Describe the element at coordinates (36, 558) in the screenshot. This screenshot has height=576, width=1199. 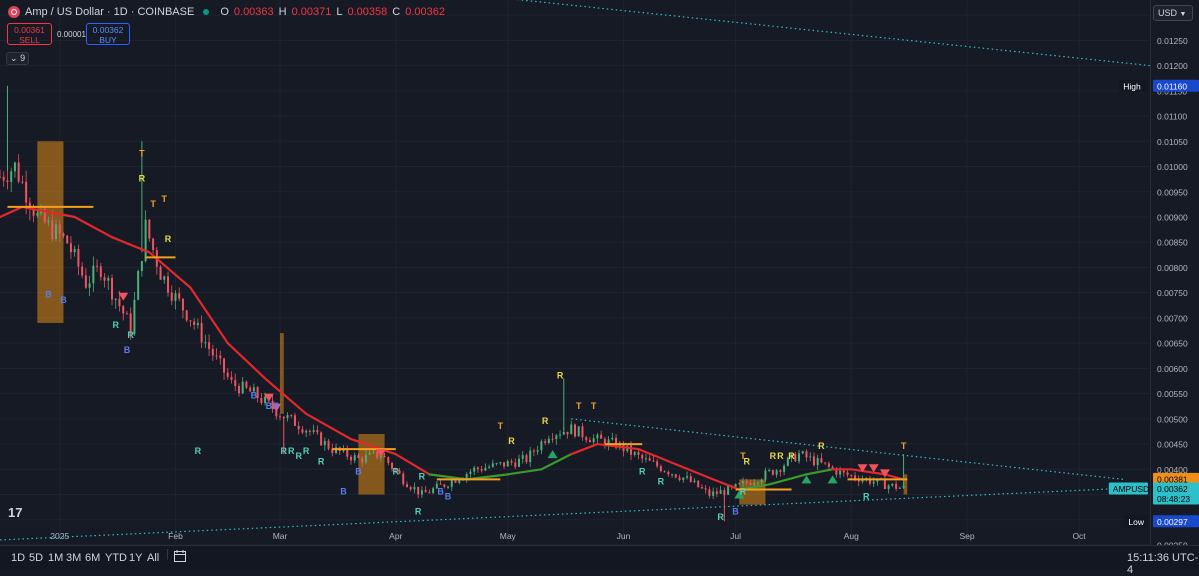
I see `timeframe-5d: 5D` at that location.